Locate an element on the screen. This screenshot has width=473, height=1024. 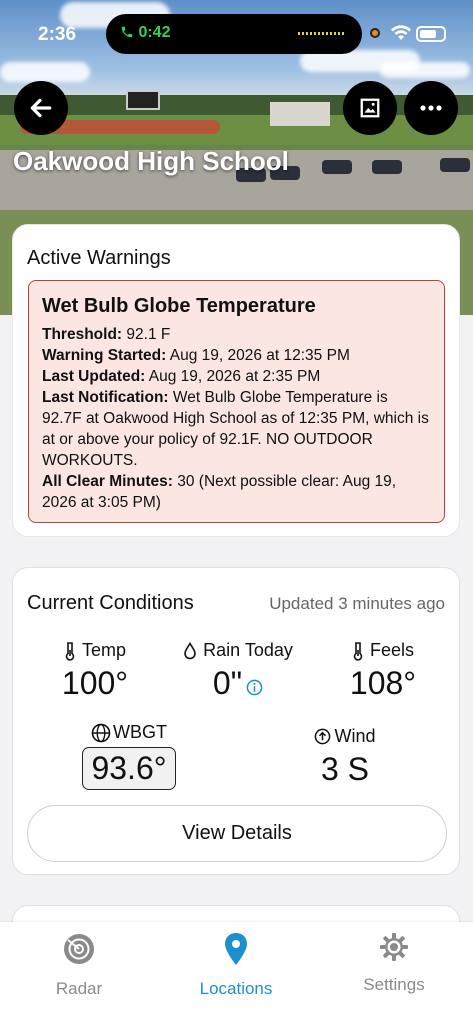
wind-metric: Wind 3 S is located at coordinates (345, 757).